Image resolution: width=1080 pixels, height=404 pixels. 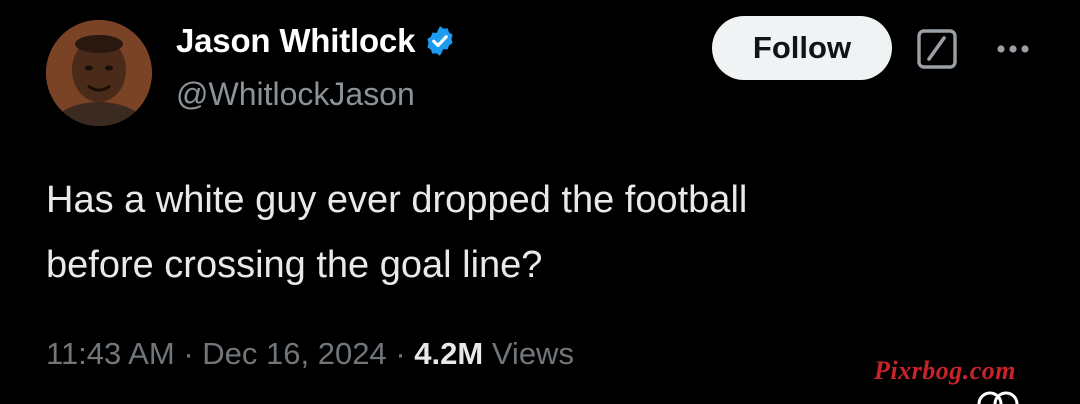 I want to click on avatar-image, so click(x=99, y=73).